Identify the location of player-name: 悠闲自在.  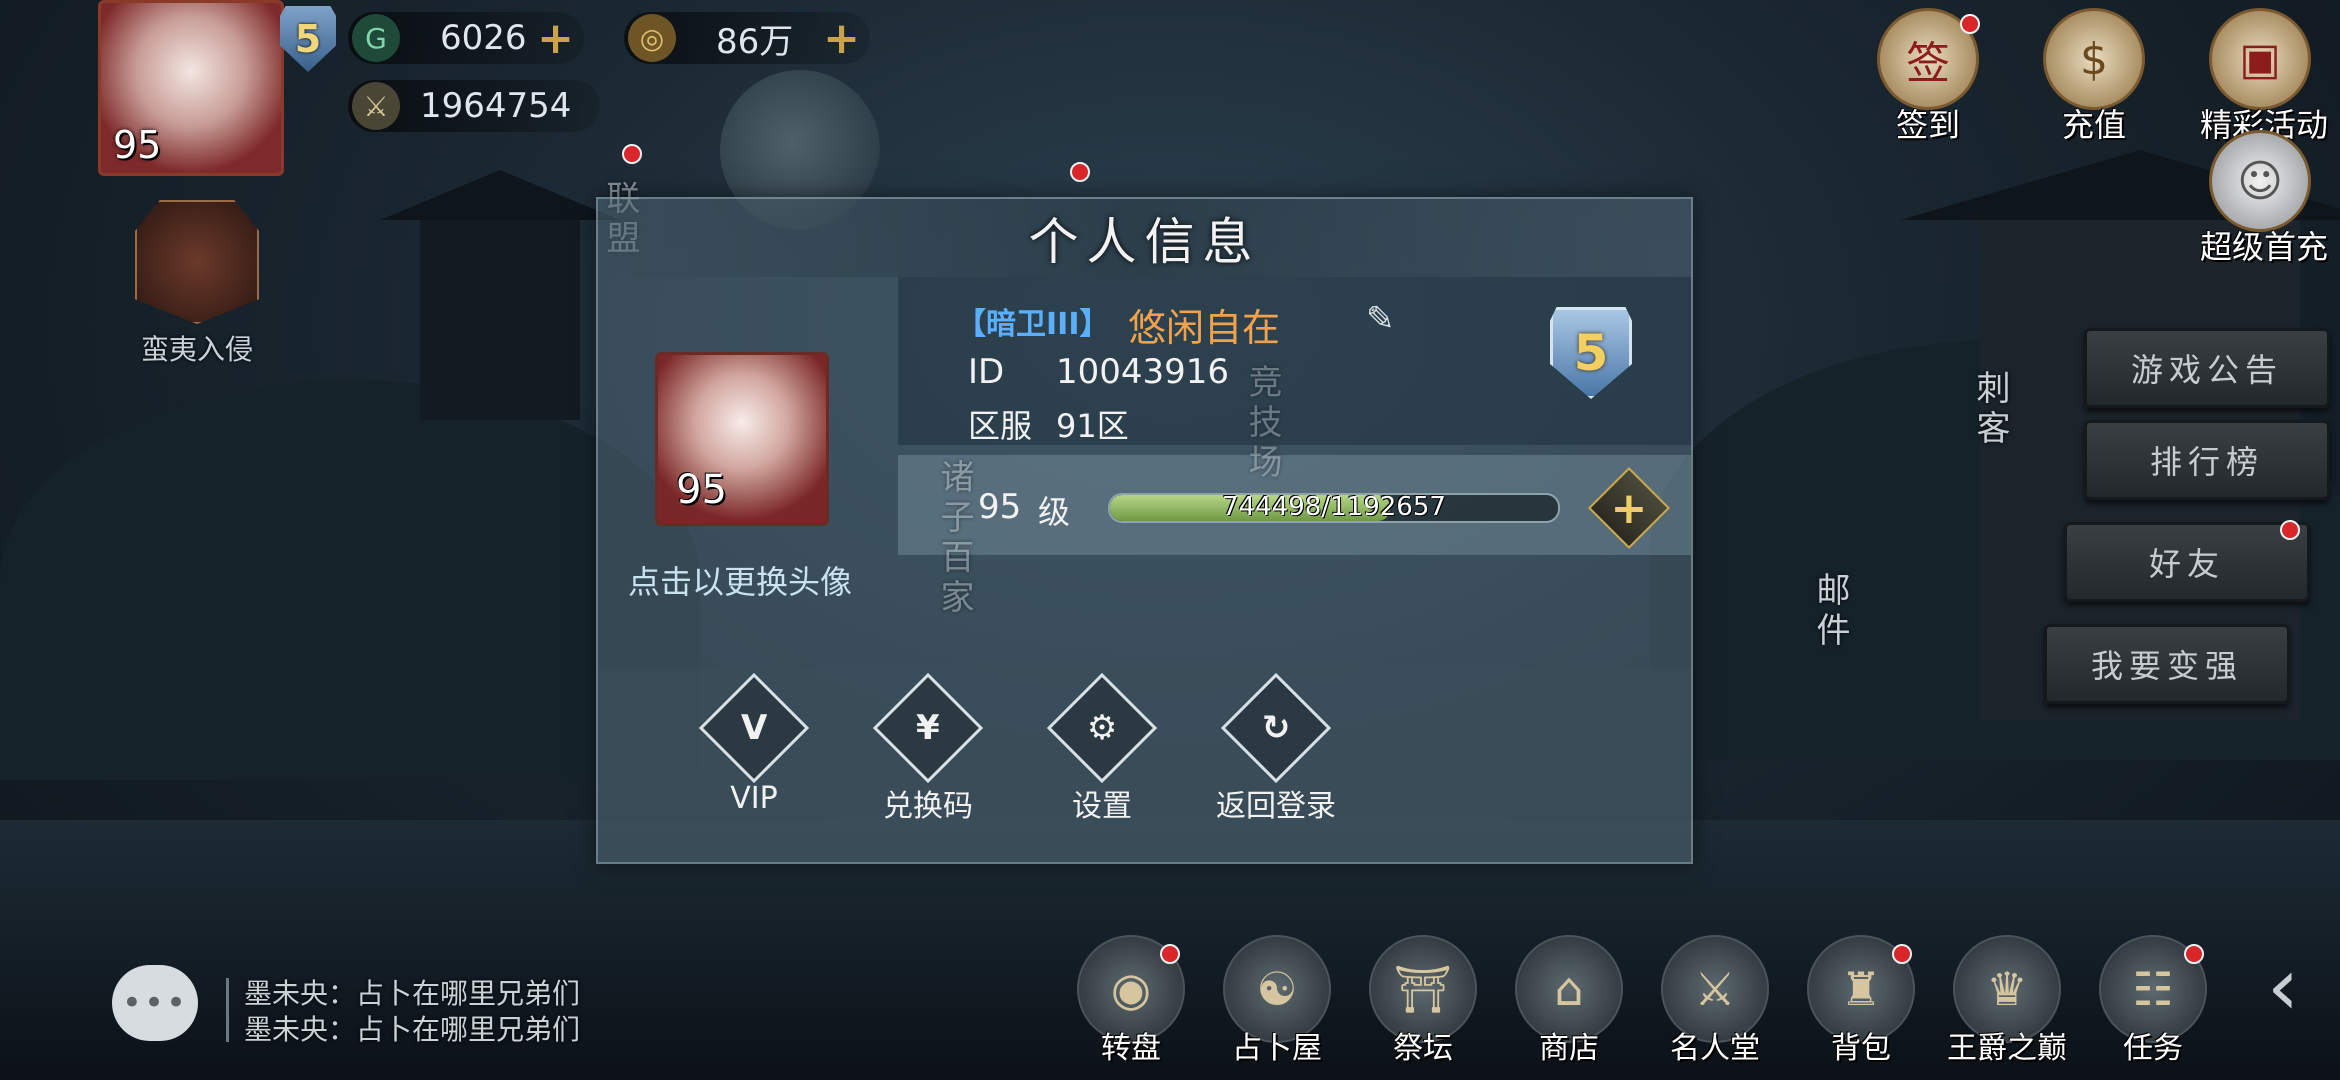
(1204, 328).